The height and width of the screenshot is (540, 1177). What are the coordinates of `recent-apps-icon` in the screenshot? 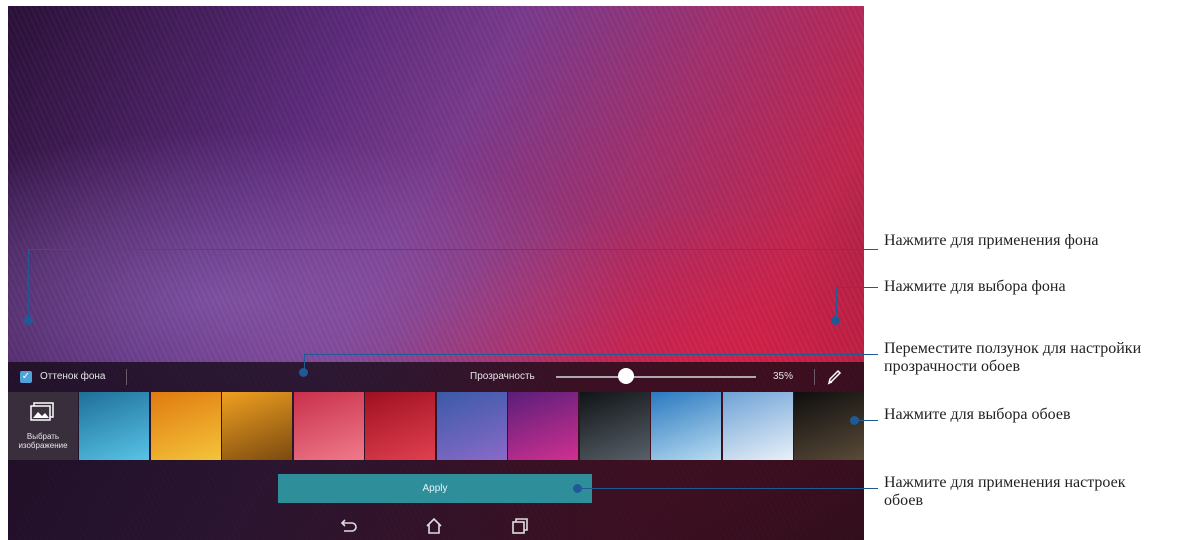 It's located at (520, 526).